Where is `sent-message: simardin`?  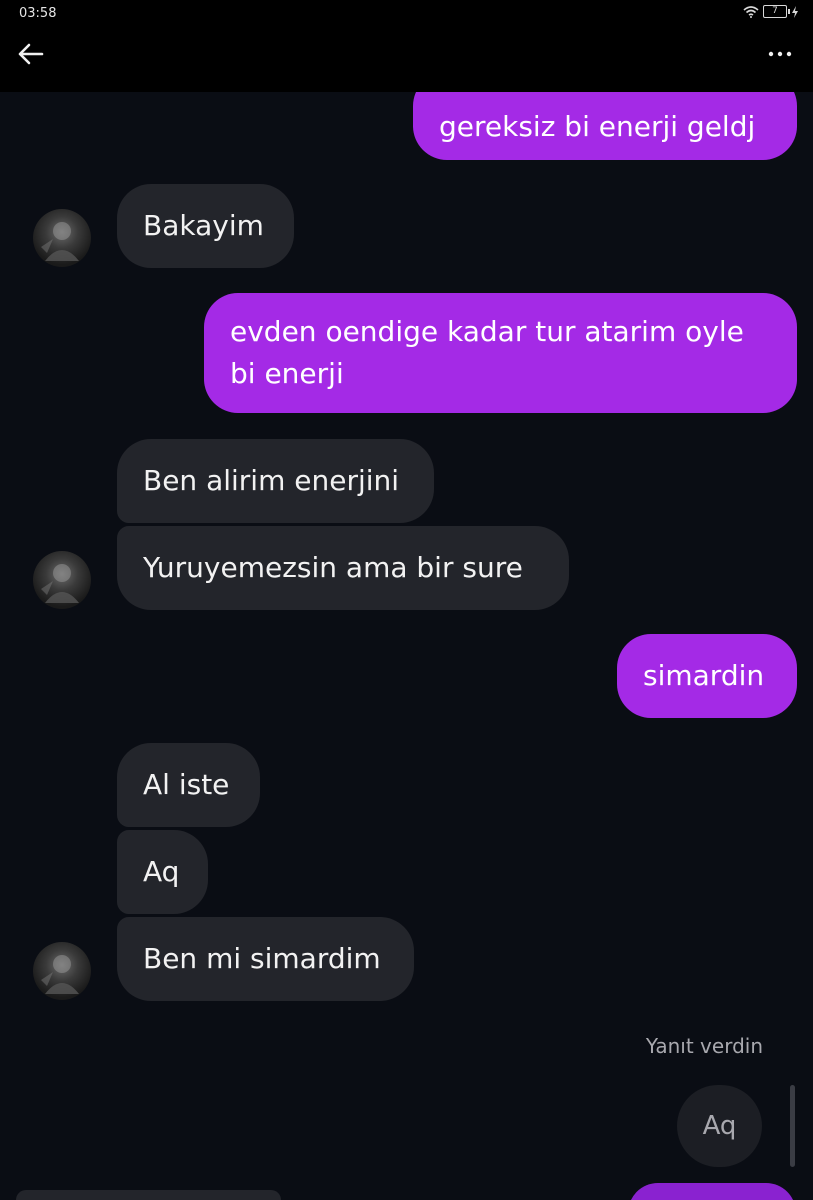 sent-message: simardin is located at coordinates (707, 676).